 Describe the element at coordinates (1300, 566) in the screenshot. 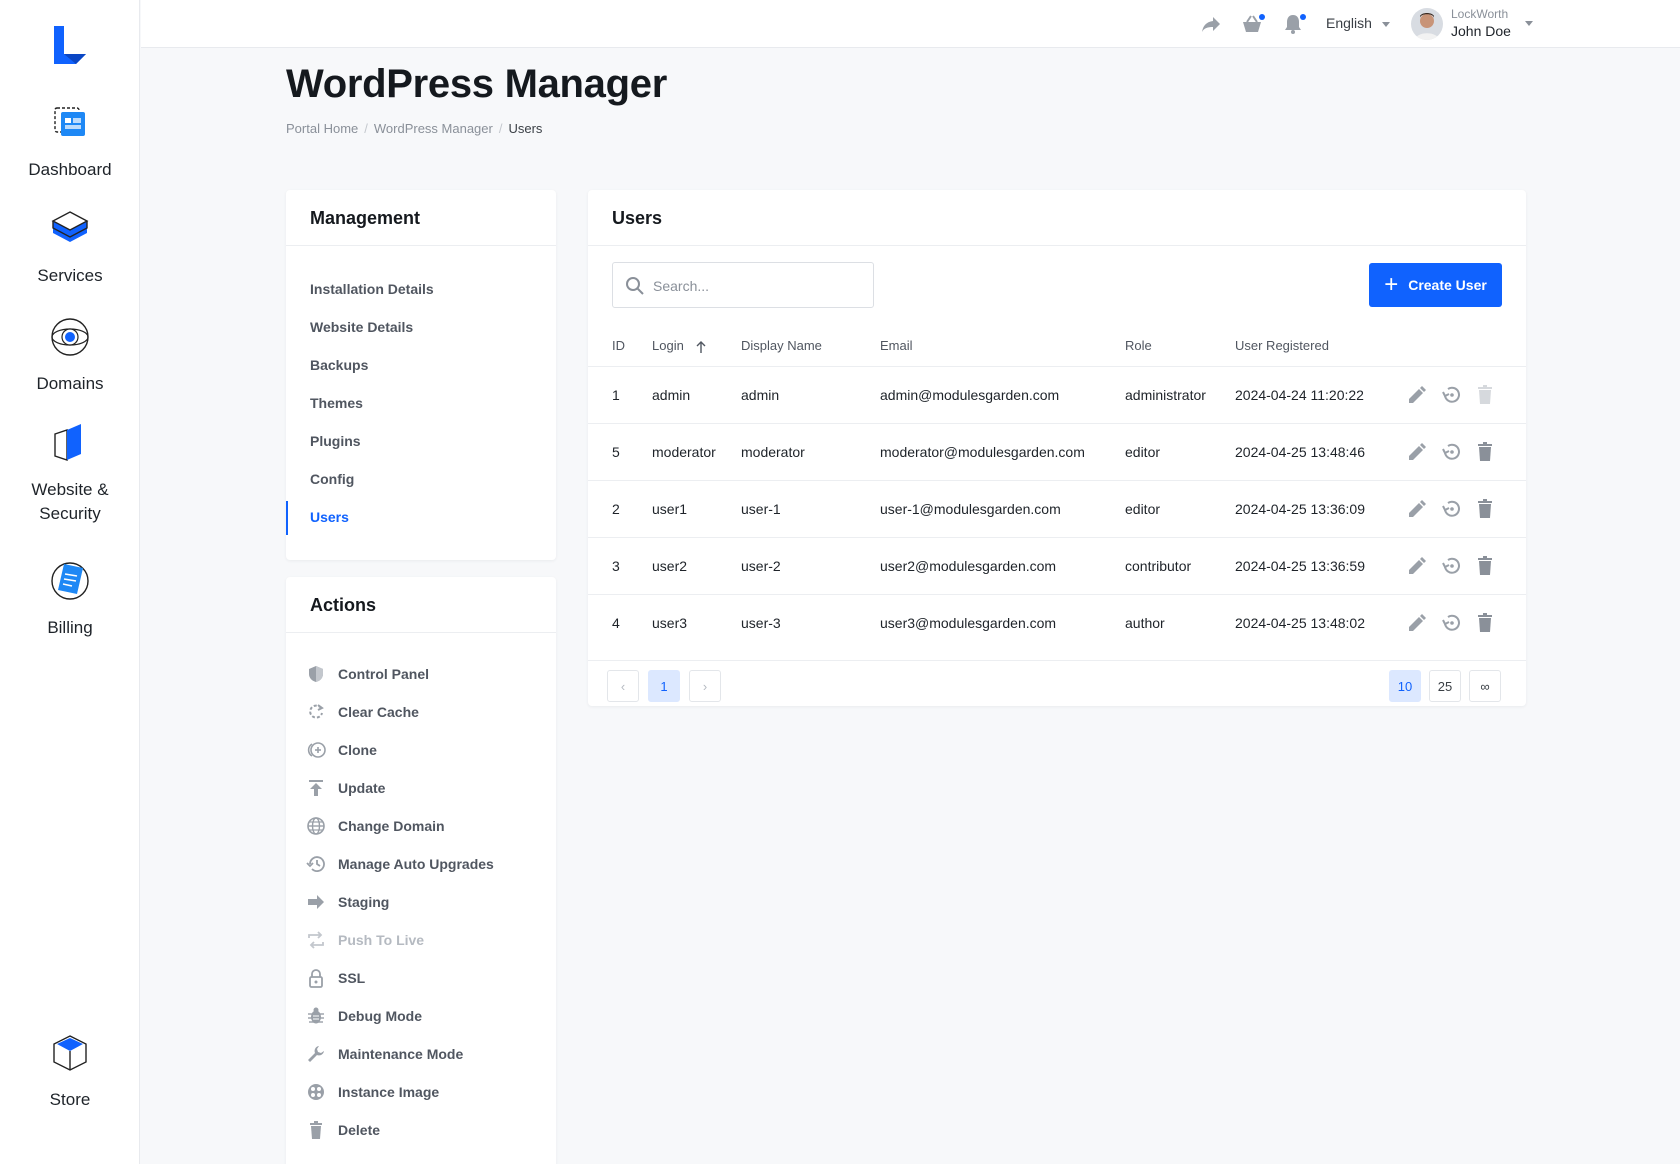

I see `cell-registered: 2024-04-25 13:36:59` at that location.